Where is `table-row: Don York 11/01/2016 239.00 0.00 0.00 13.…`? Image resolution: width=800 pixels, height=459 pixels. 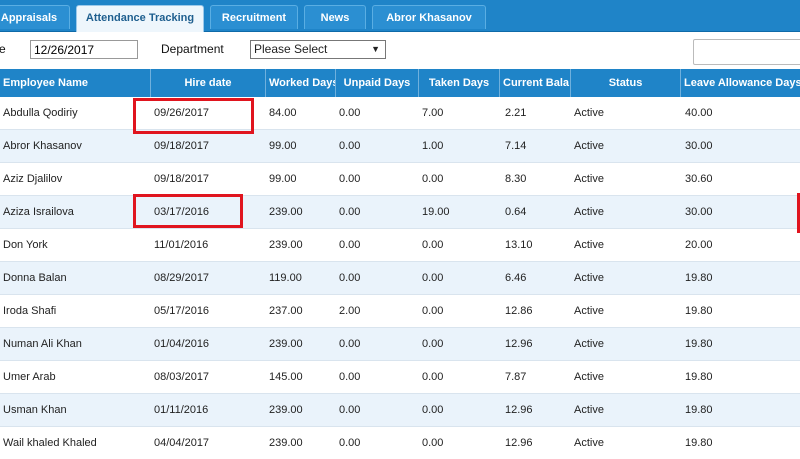 table-row: Don York 11/01/2016 239.00 0.00 0.00 13.… is located at coordinates (400, 245).